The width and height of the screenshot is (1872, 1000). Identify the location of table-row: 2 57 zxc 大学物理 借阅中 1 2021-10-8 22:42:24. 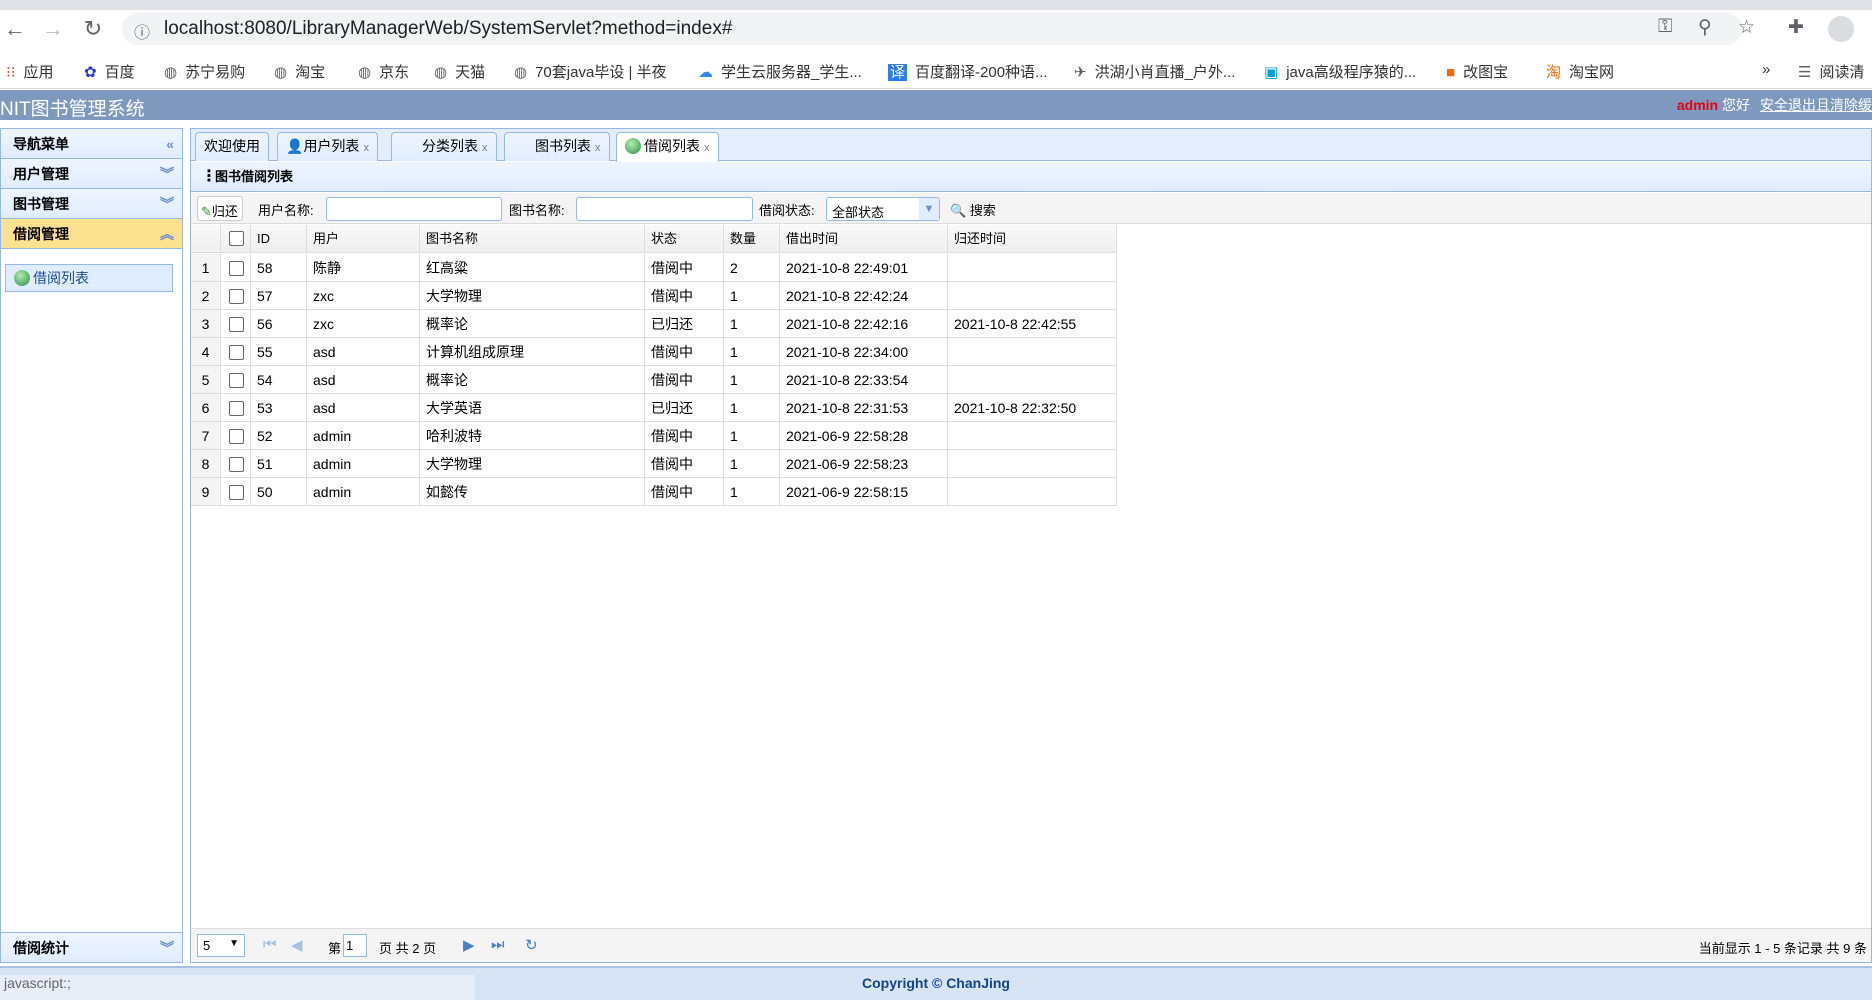
(659, 296).